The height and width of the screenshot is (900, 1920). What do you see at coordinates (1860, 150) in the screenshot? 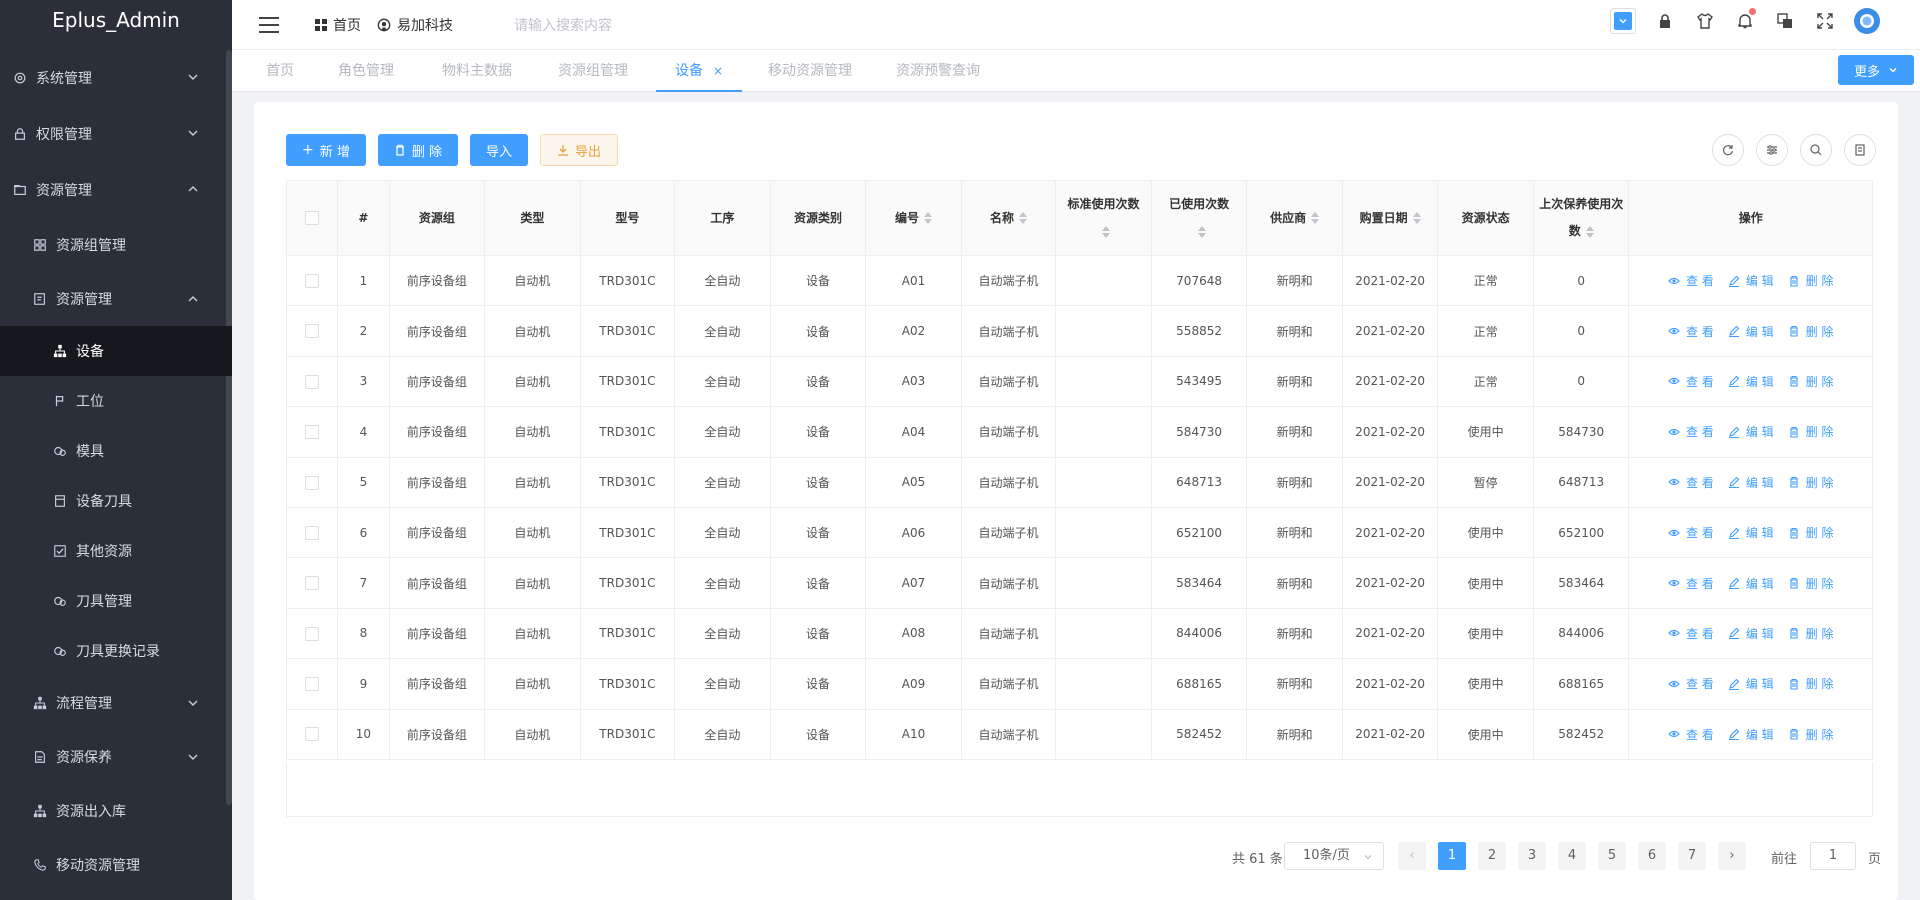
I see `print-icon` at bounding box center [1860, 150].